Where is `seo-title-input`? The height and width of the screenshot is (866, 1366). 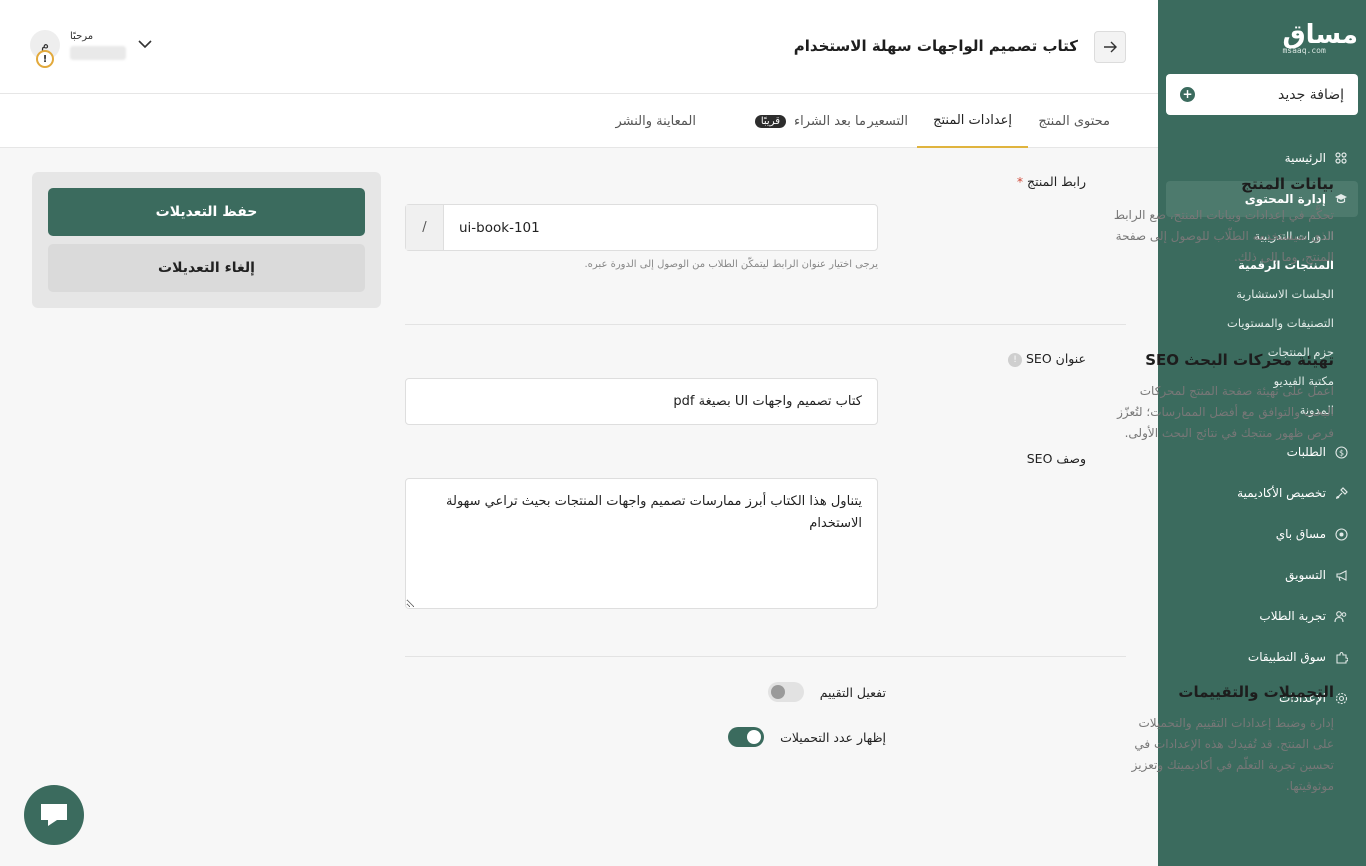
seo-title-input is located at coordinates (641, 401).